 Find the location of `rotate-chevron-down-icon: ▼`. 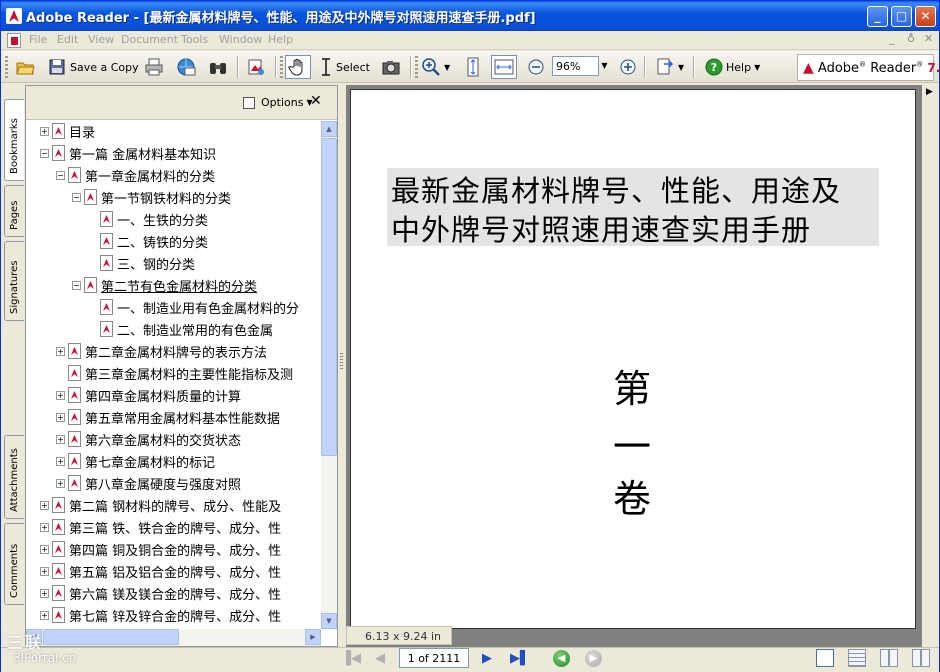

rotate-chevron-down-icon: ▼ is located at coordinates (681, 67).